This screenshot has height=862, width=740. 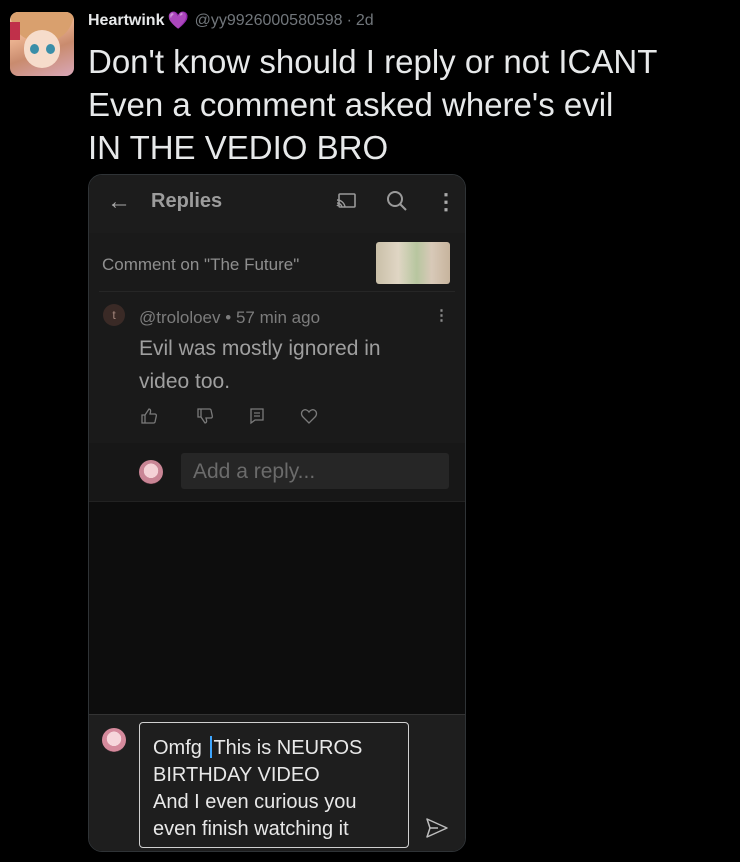 What do you see at coordinates (205, 416) in the screenshot?
I see `dislike-icon` at bounding box center [205, 416].